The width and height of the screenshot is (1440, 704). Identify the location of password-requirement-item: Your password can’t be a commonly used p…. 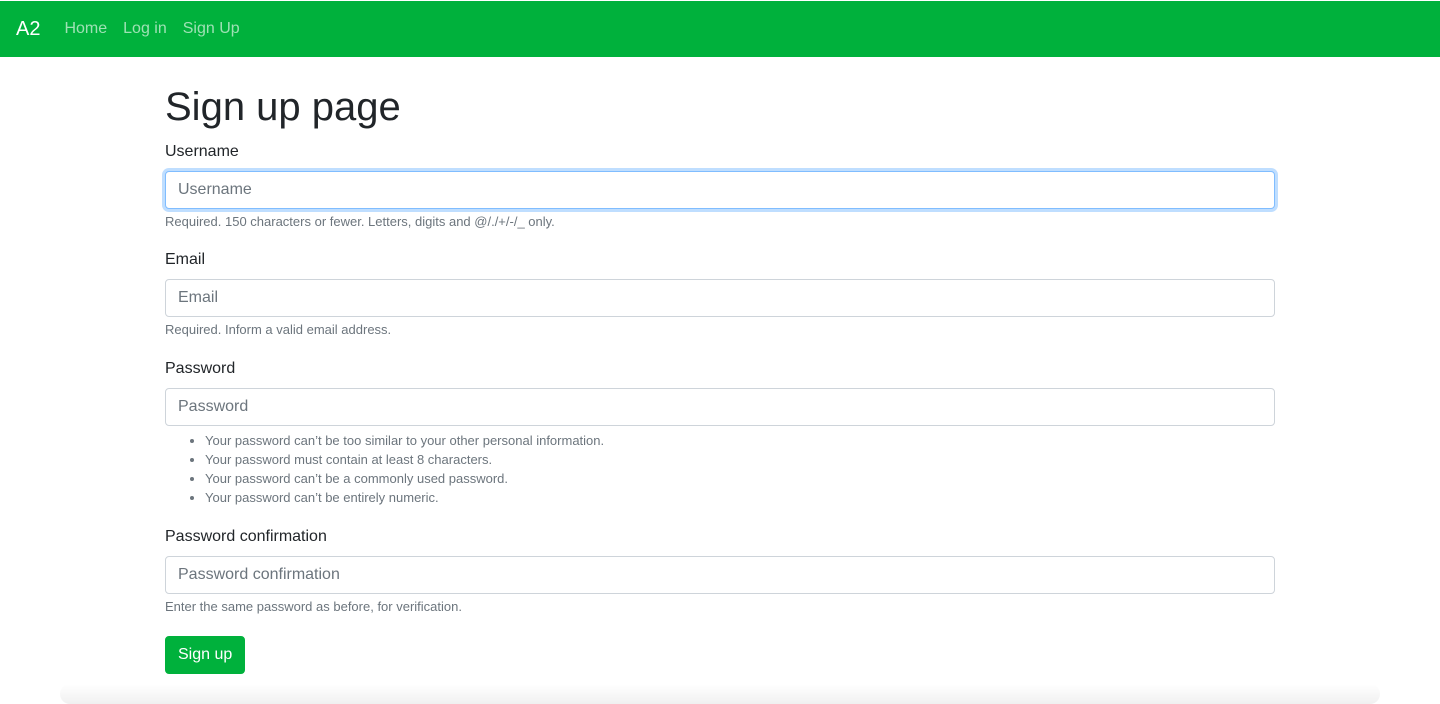
(740, 478).